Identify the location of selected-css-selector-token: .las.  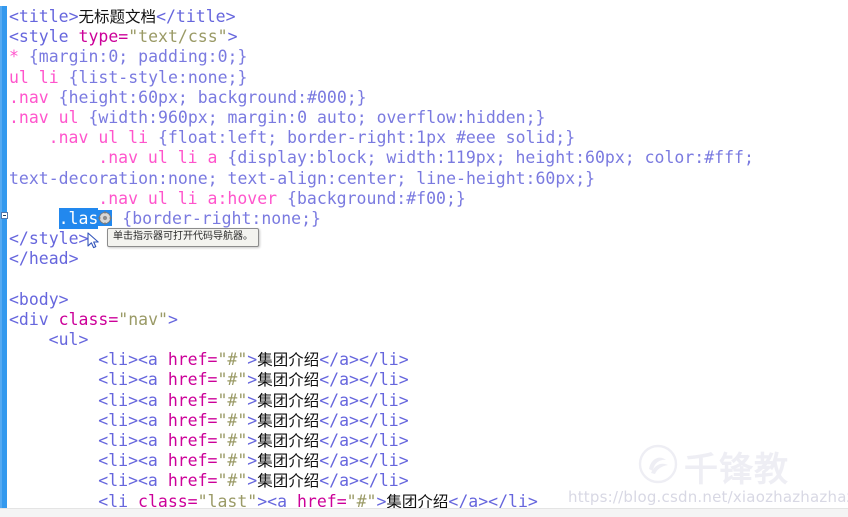
(78, 218).